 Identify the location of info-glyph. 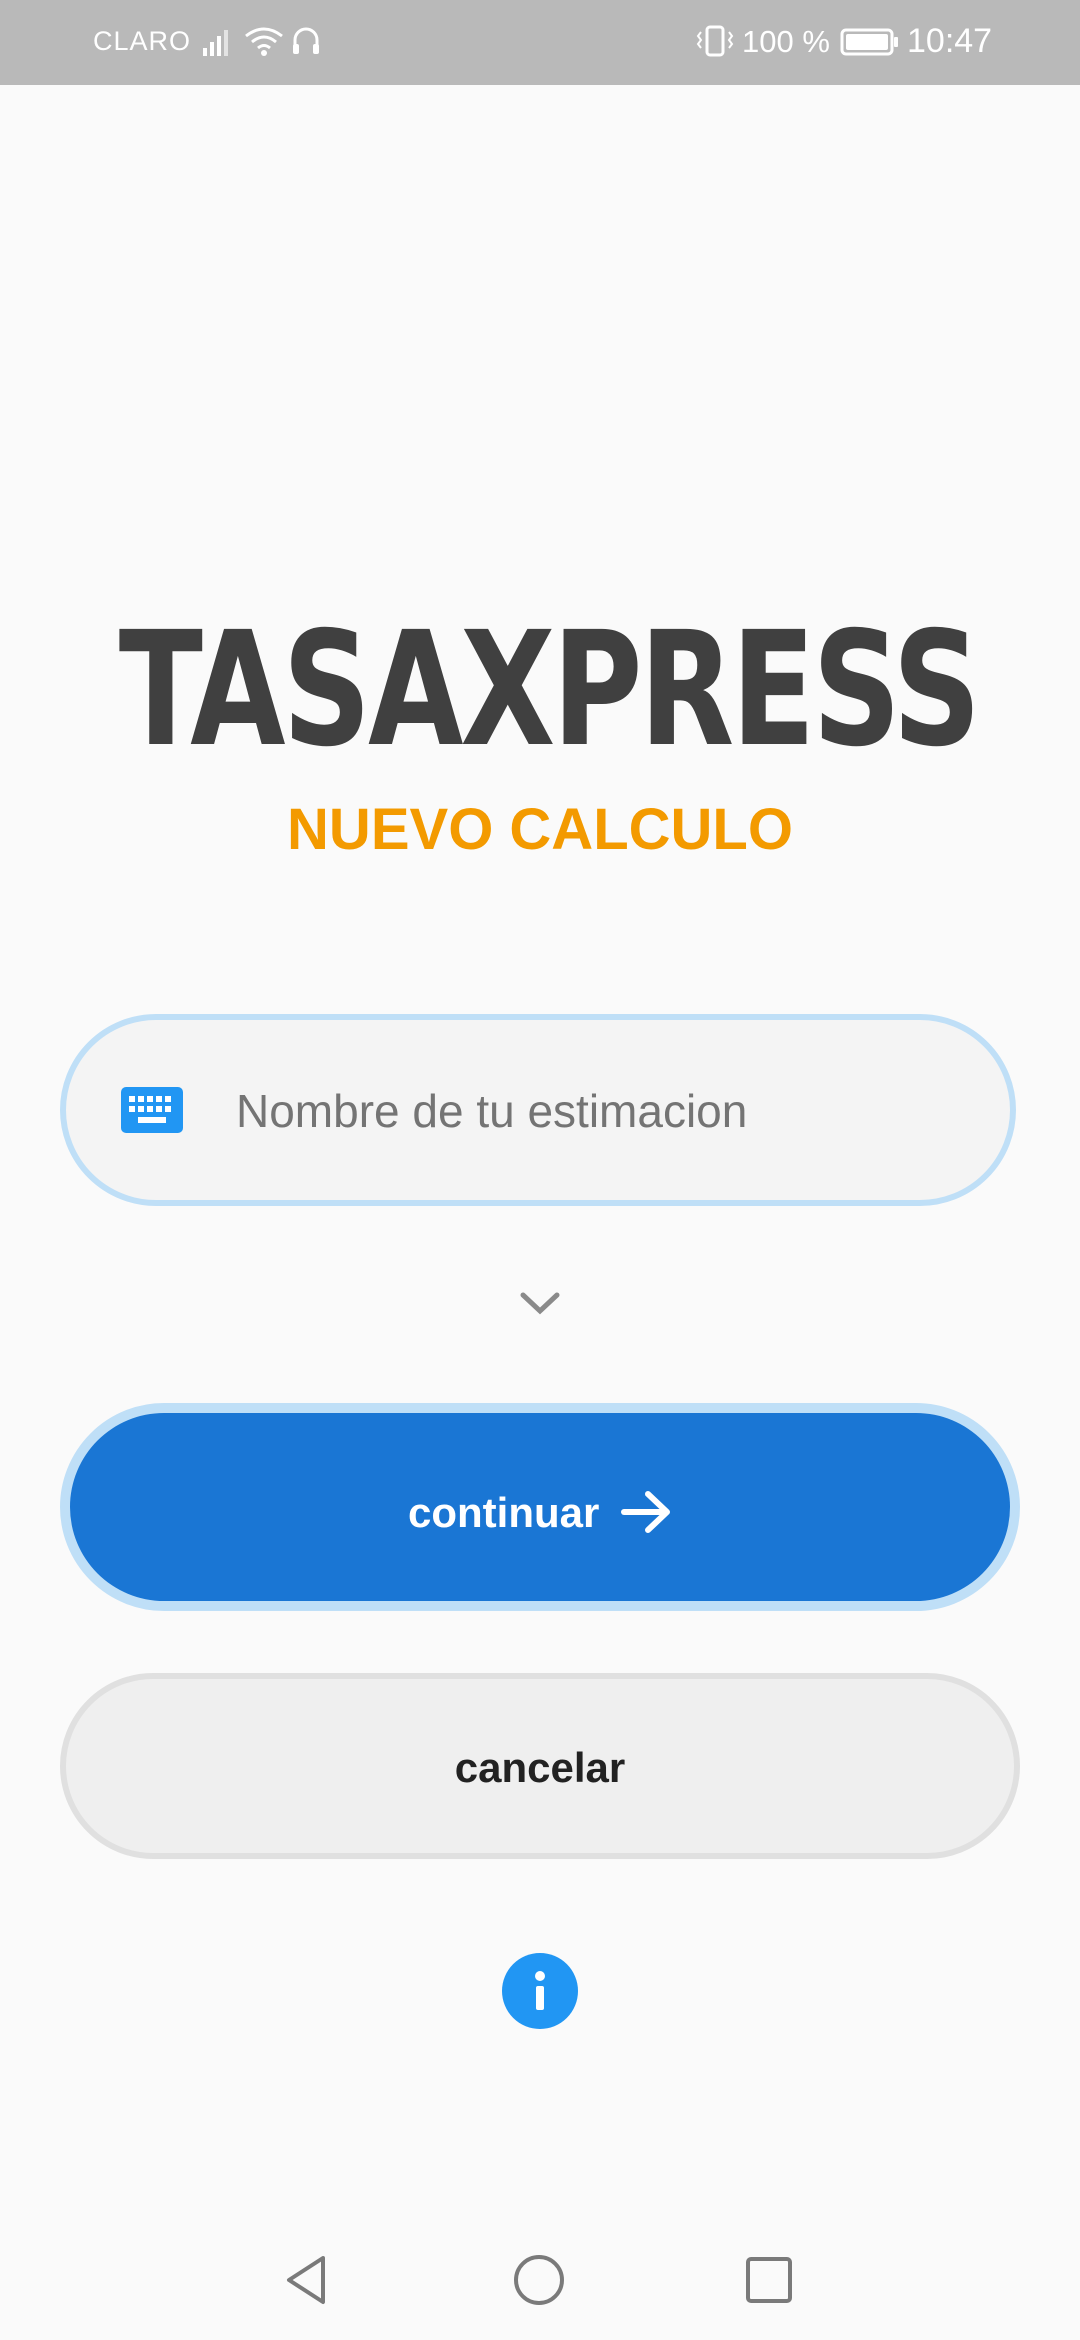
(540, 1990).